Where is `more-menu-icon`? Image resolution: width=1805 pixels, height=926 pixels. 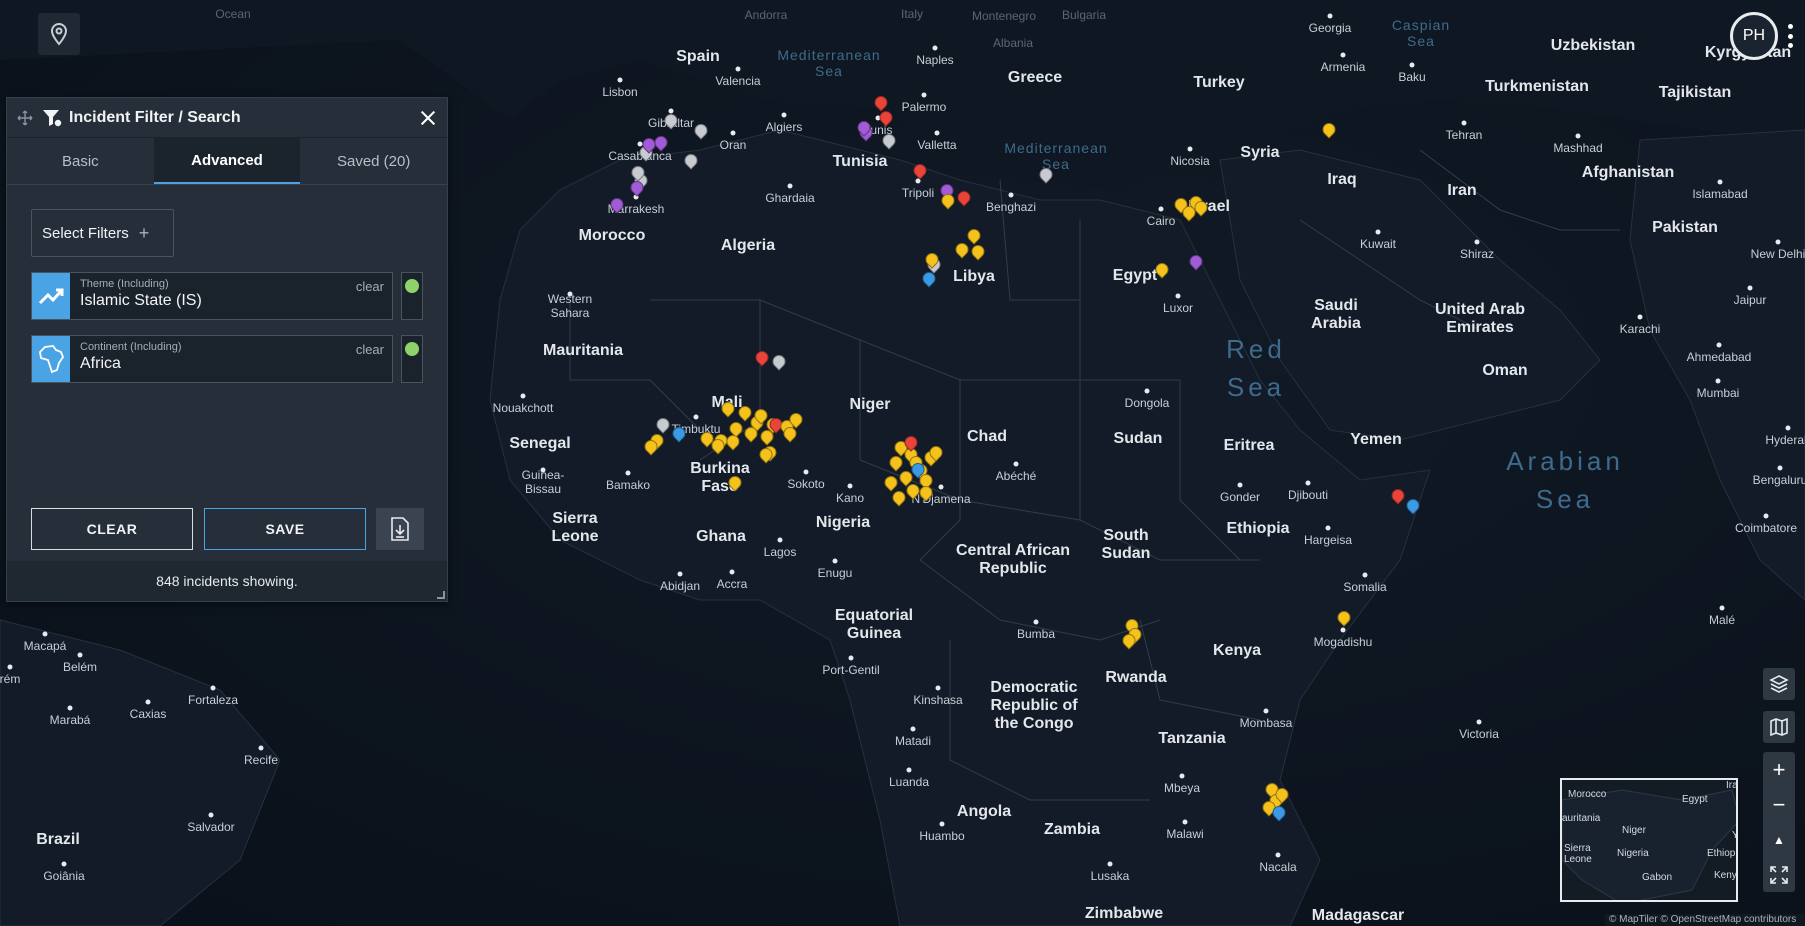
more-menu-icon is located at coordinates (1790, 36).